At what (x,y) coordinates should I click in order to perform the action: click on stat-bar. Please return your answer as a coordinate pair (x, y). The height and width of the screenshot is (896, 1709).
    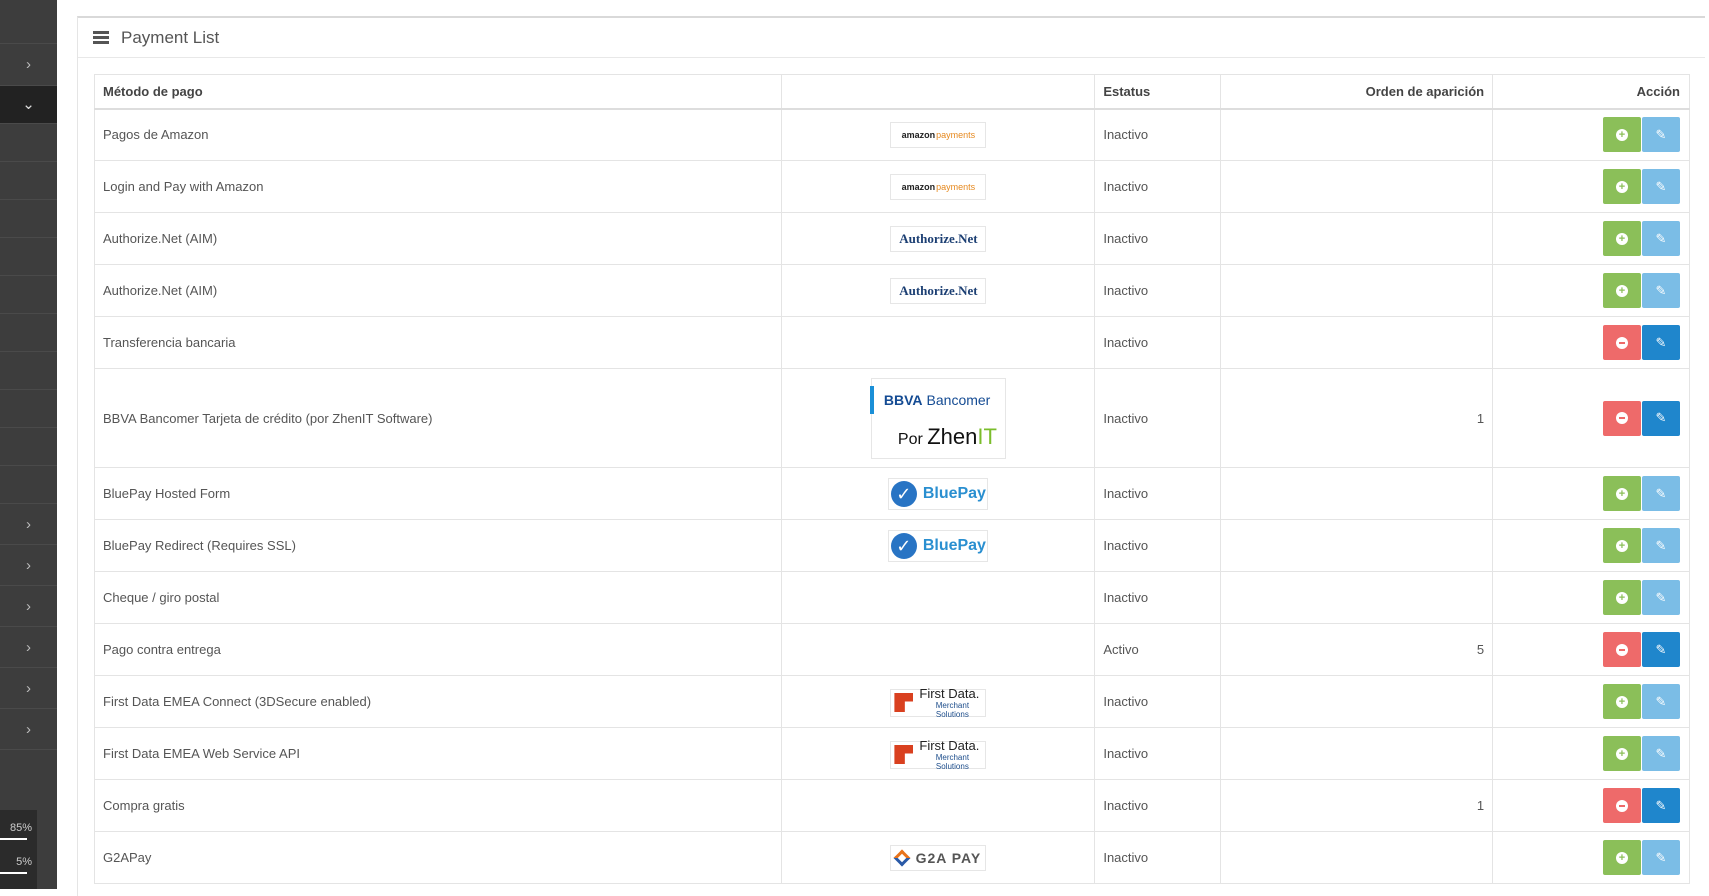
    Looking at the image, I should click on (13, 839).